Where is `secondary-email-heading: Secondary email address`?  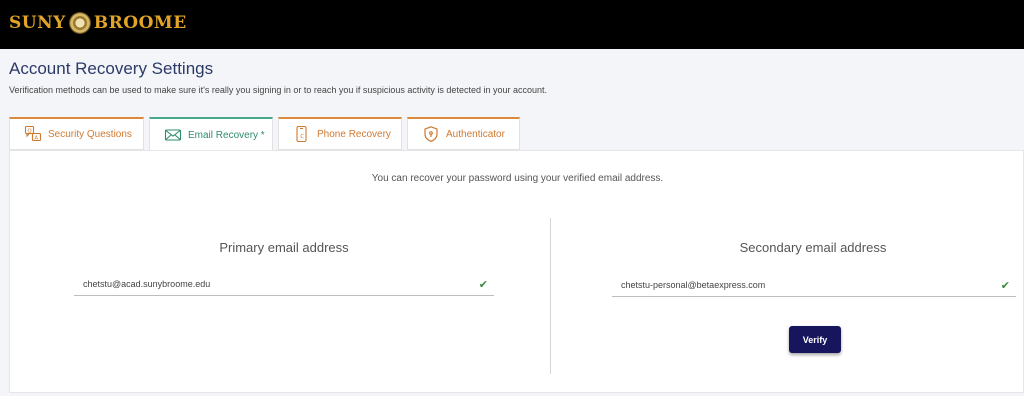
secondary-email-heading: Secondary email address is located at coordinates (813, 247).